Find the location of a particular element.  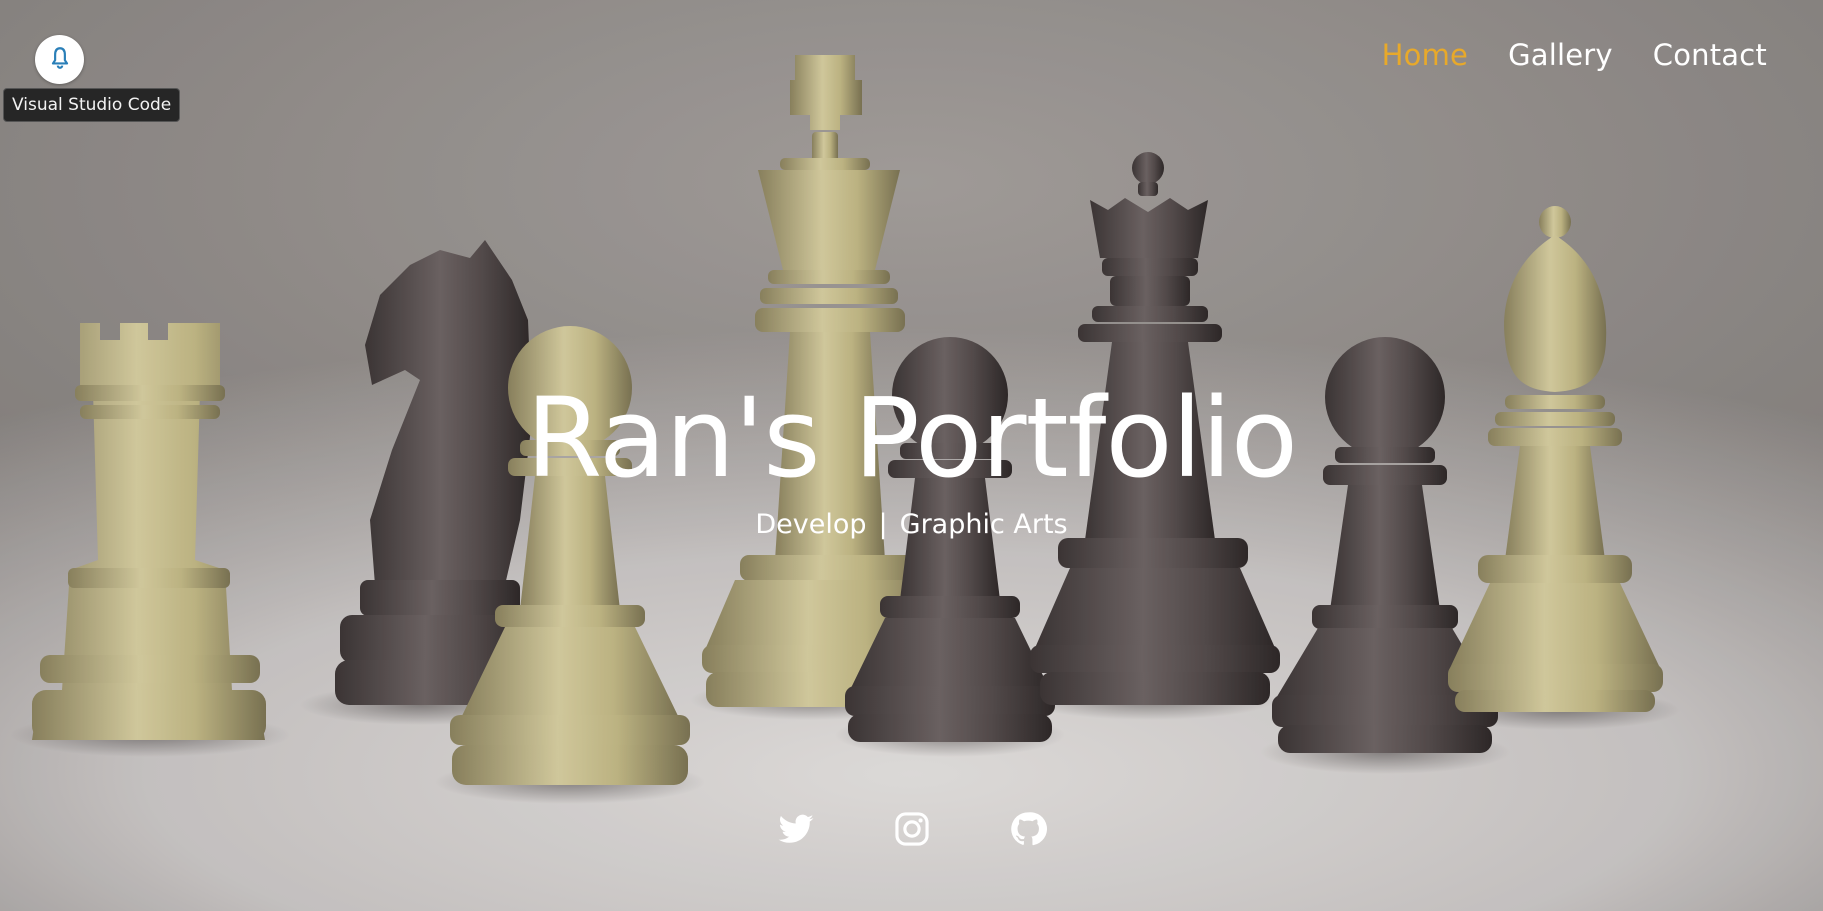

github-icon is located at coordinates (1028, 829).